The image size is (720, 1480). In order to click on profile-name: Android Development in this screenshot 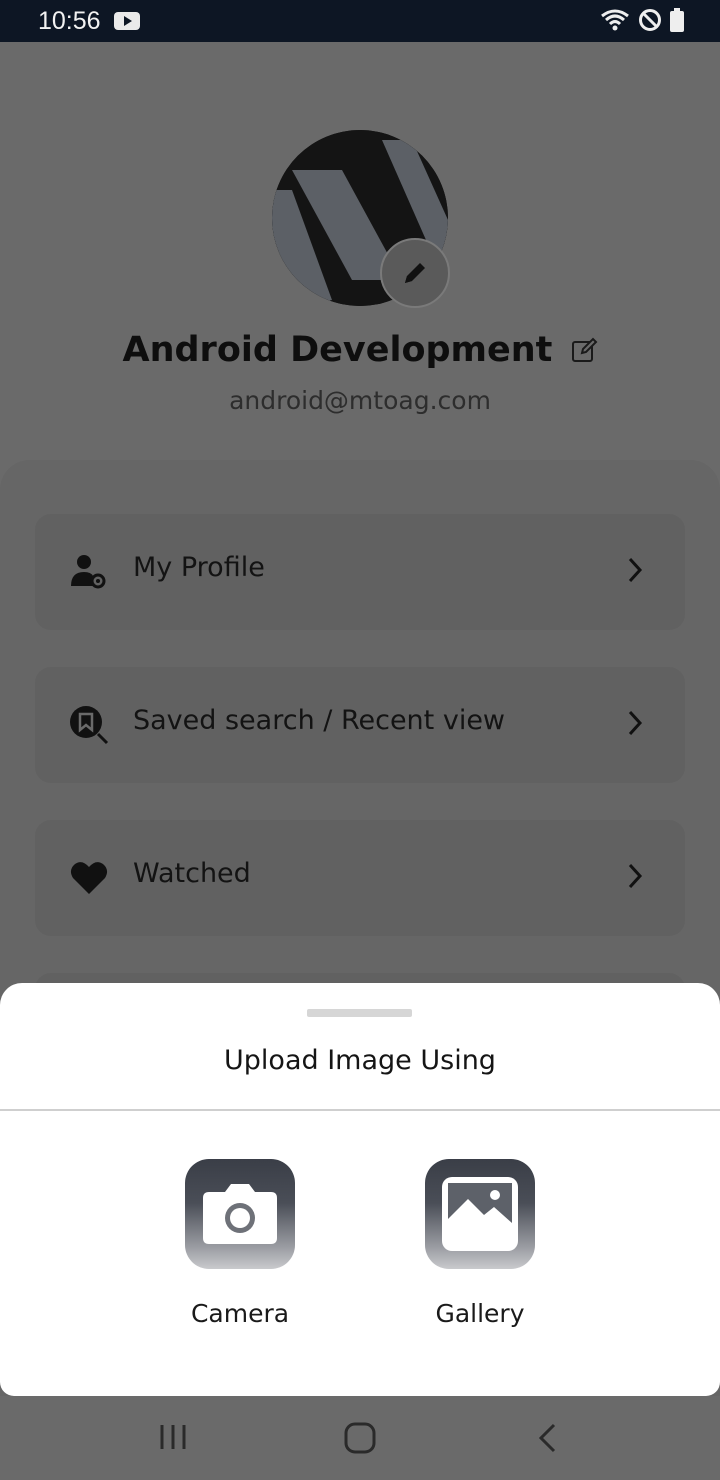, I will do `click(337, 350)`.